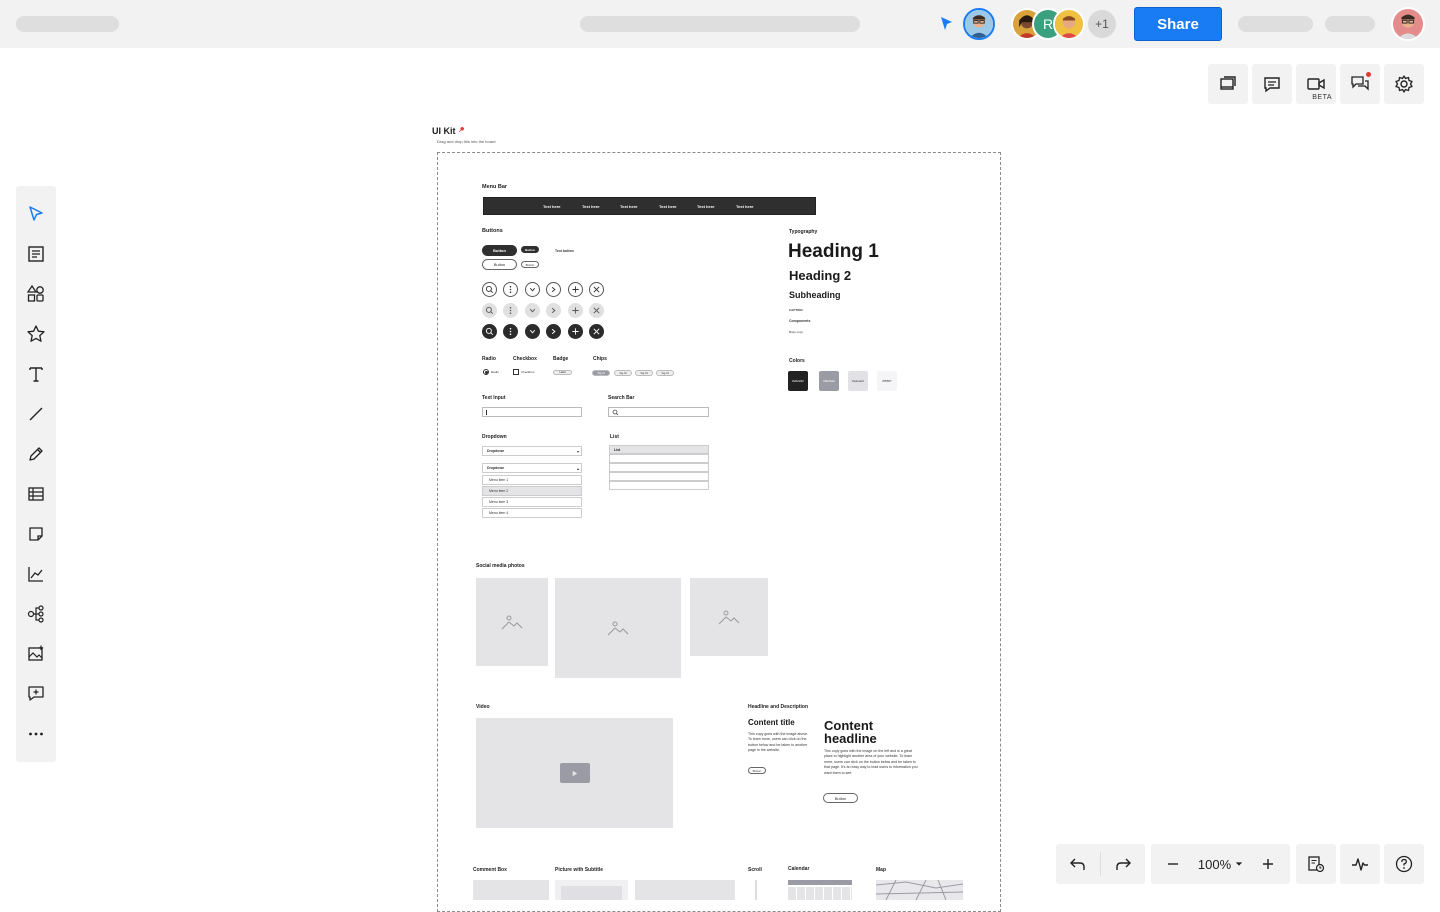 The height and width of the screenshot is (912, 1440). I want to click on checkbox-sample, so click(516, 372).